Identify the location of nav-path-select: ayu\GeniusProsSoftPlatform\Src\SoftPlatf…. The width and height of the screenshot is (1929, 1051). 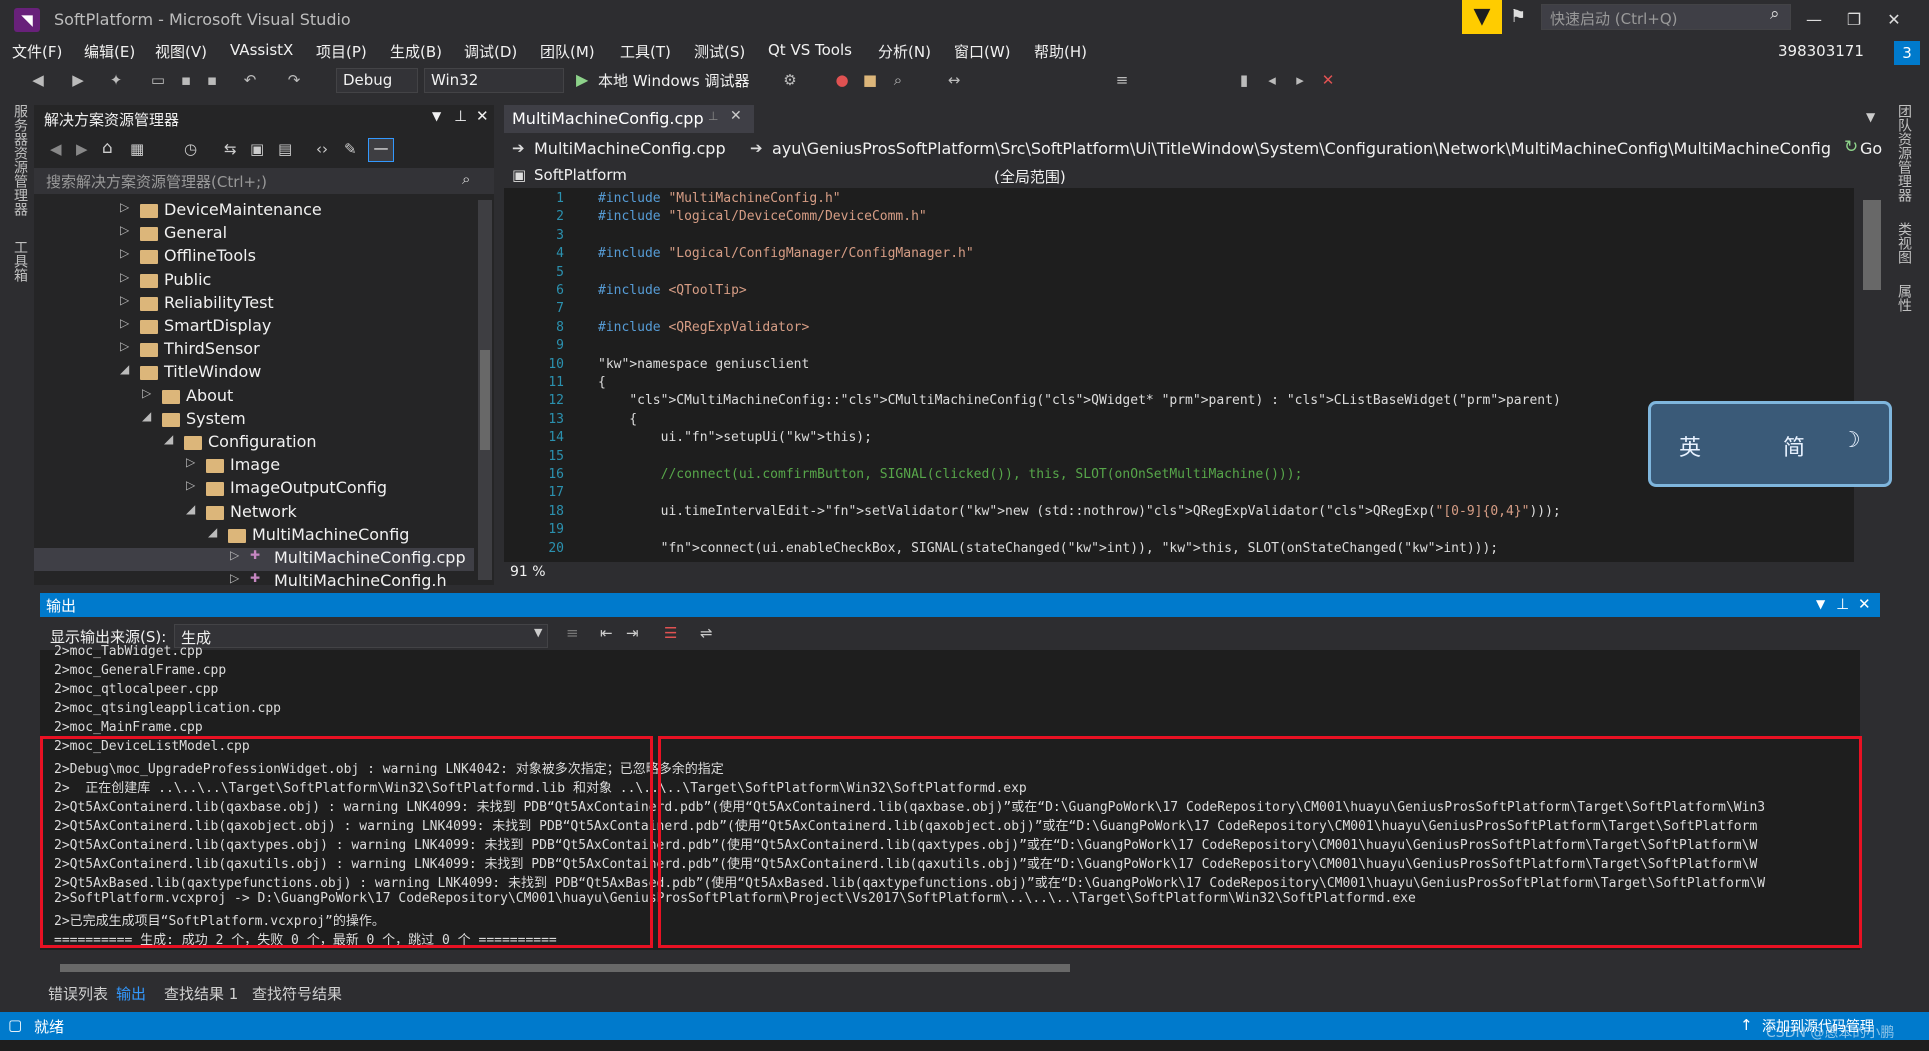
(1302, 148).